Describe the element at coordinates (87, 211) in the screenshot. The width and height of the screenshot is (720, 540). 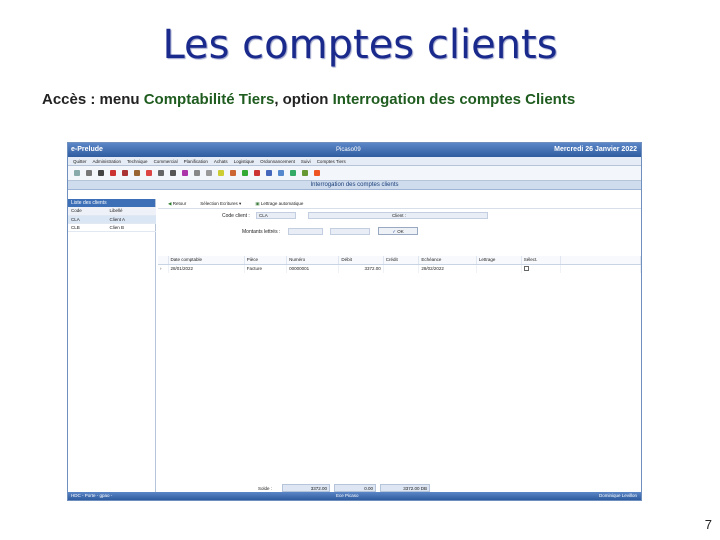
I see `column-header-code: Code` at that location.